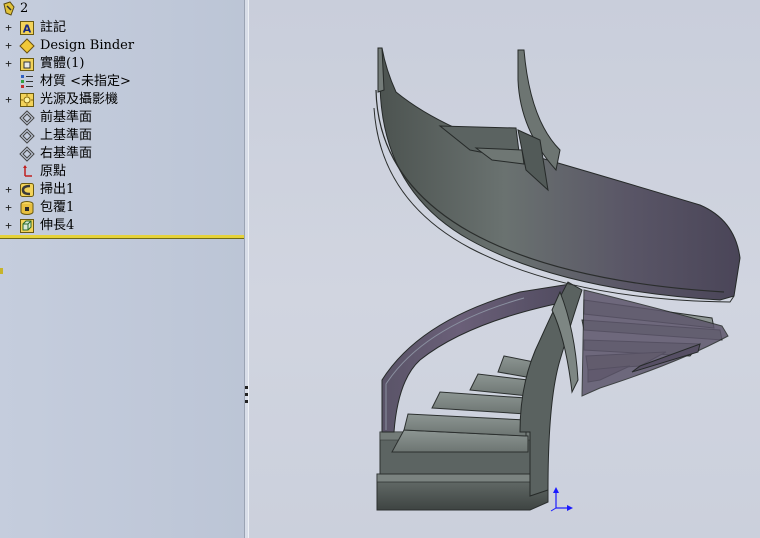  What do you see at coordinates (27, 46) in the screenshot?
I see `design-binder-icon` at bounding box center [27, 46].